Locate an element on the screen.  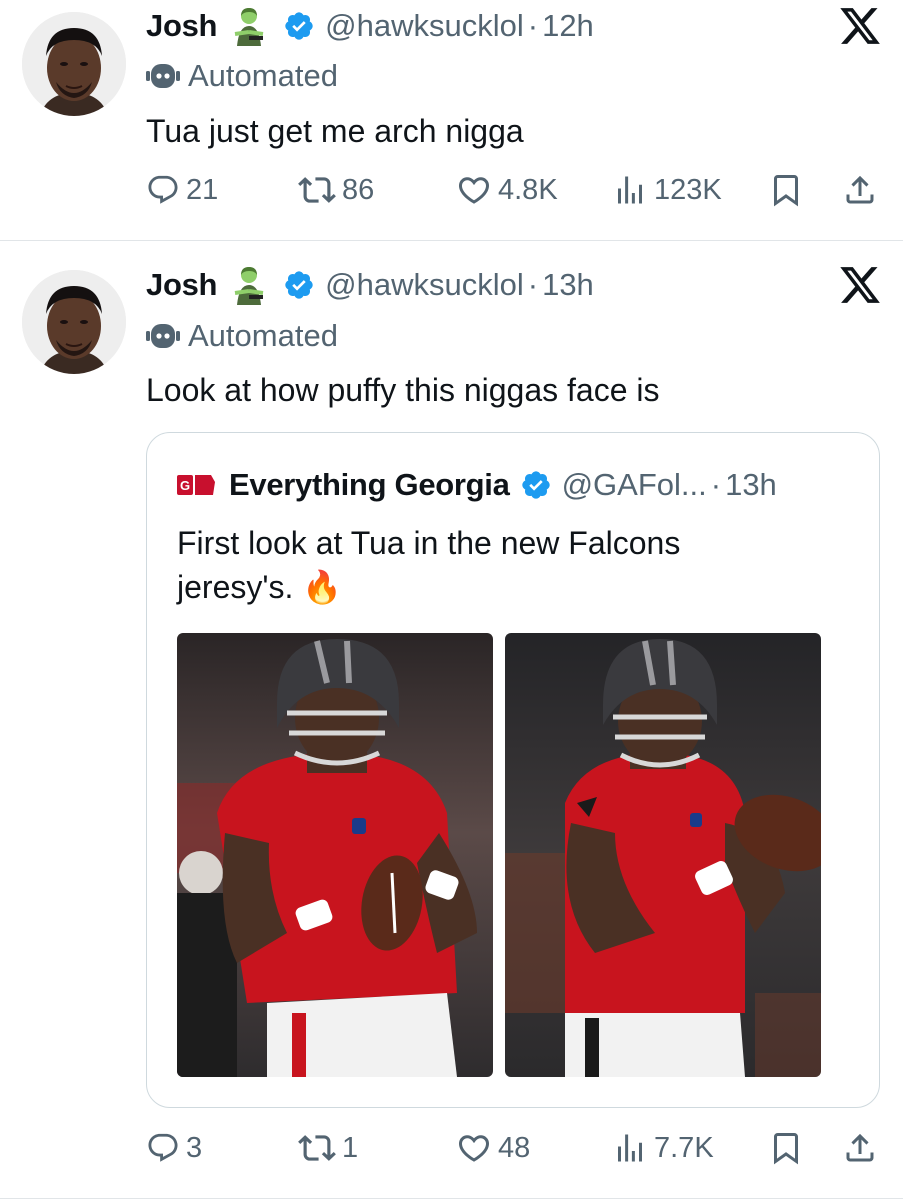
like-count: 4.8K is located at coordinates (528, 189).